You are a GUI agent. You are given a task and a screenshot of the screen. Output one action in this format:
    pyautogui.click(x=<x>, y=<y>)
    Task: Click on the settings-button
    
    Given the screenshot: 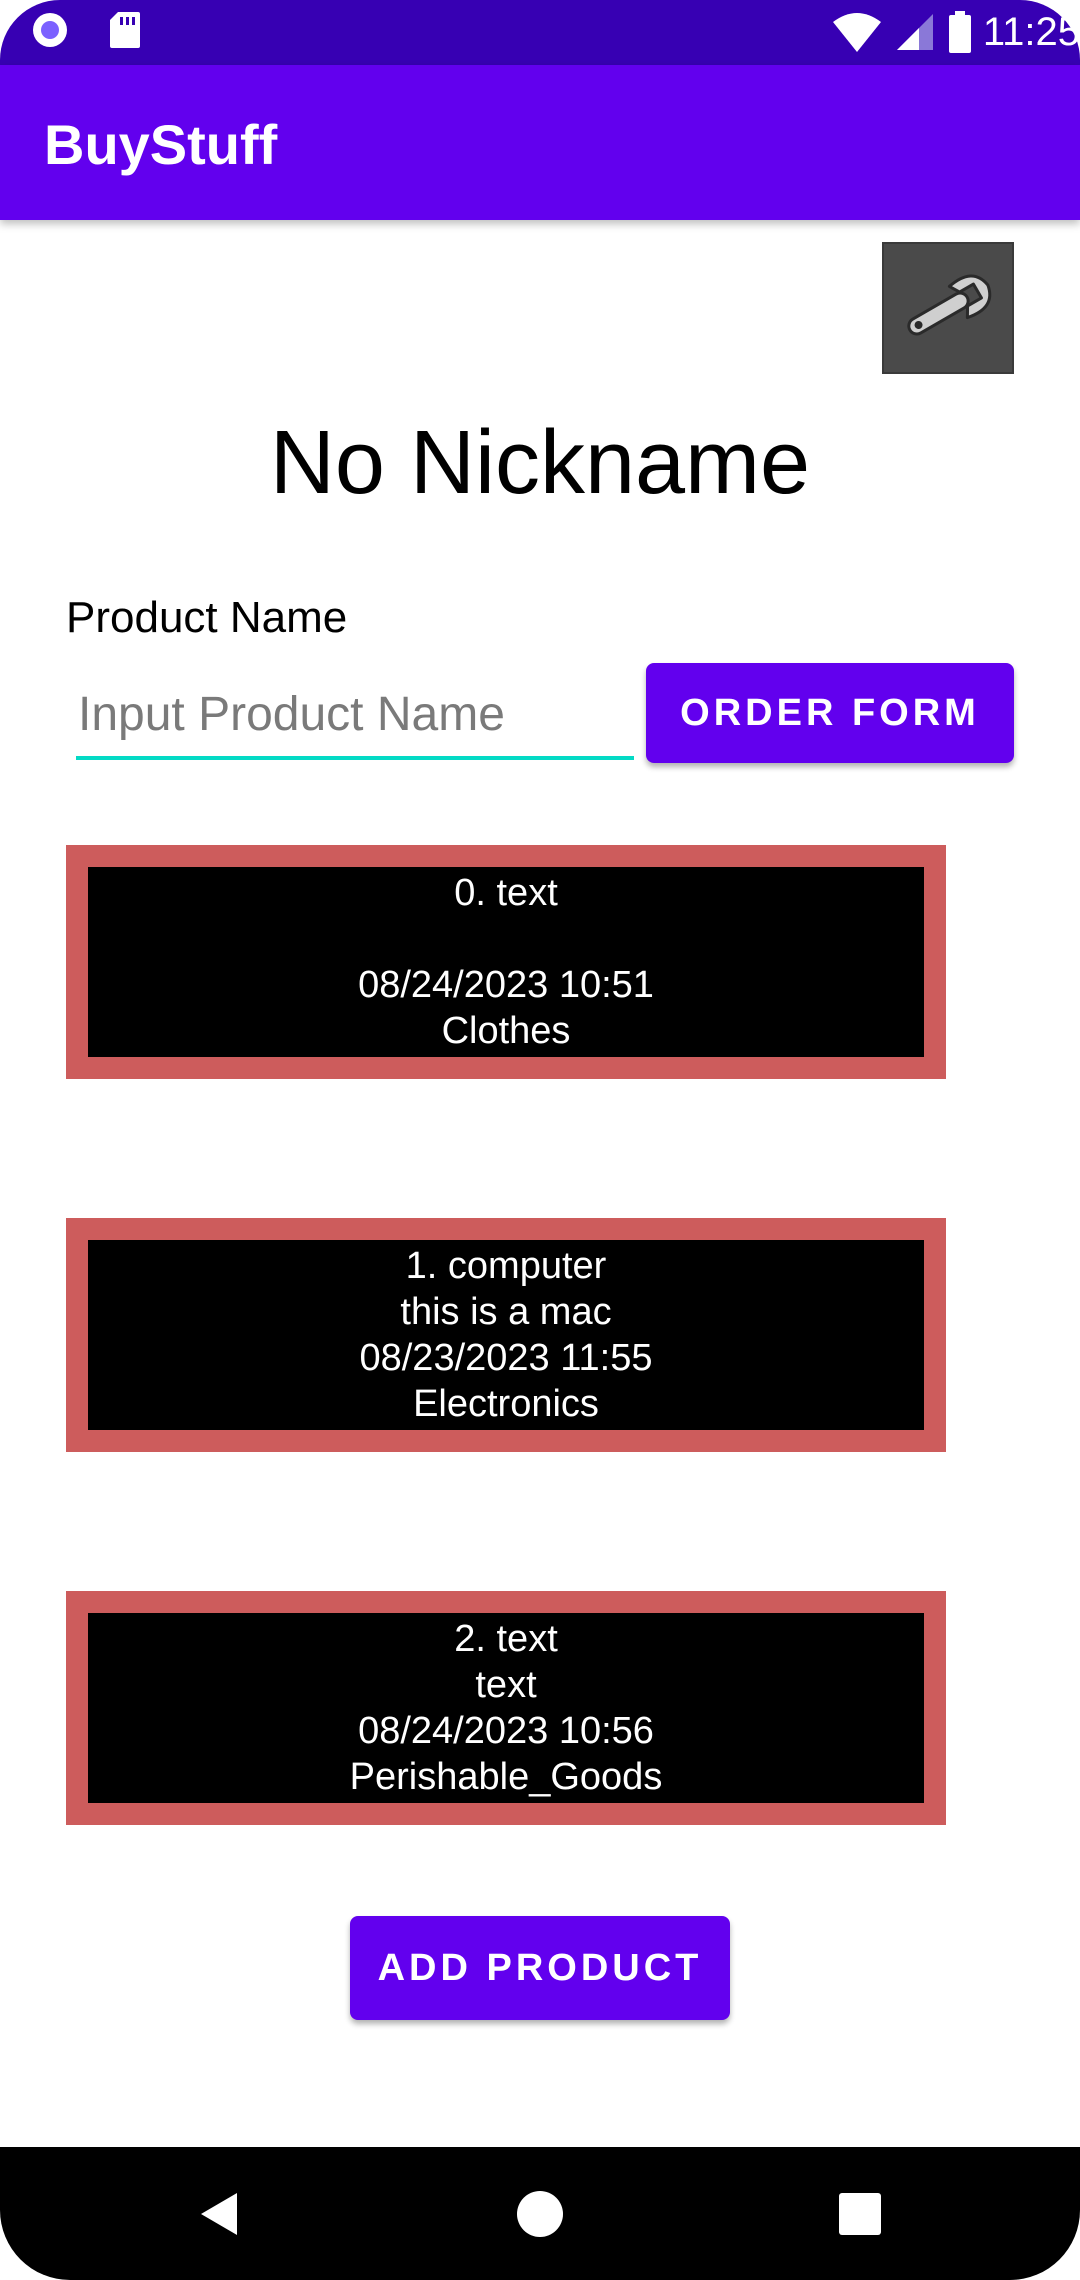 What is the action you would take?
    pyautogui.click(x=948, y=308)
    